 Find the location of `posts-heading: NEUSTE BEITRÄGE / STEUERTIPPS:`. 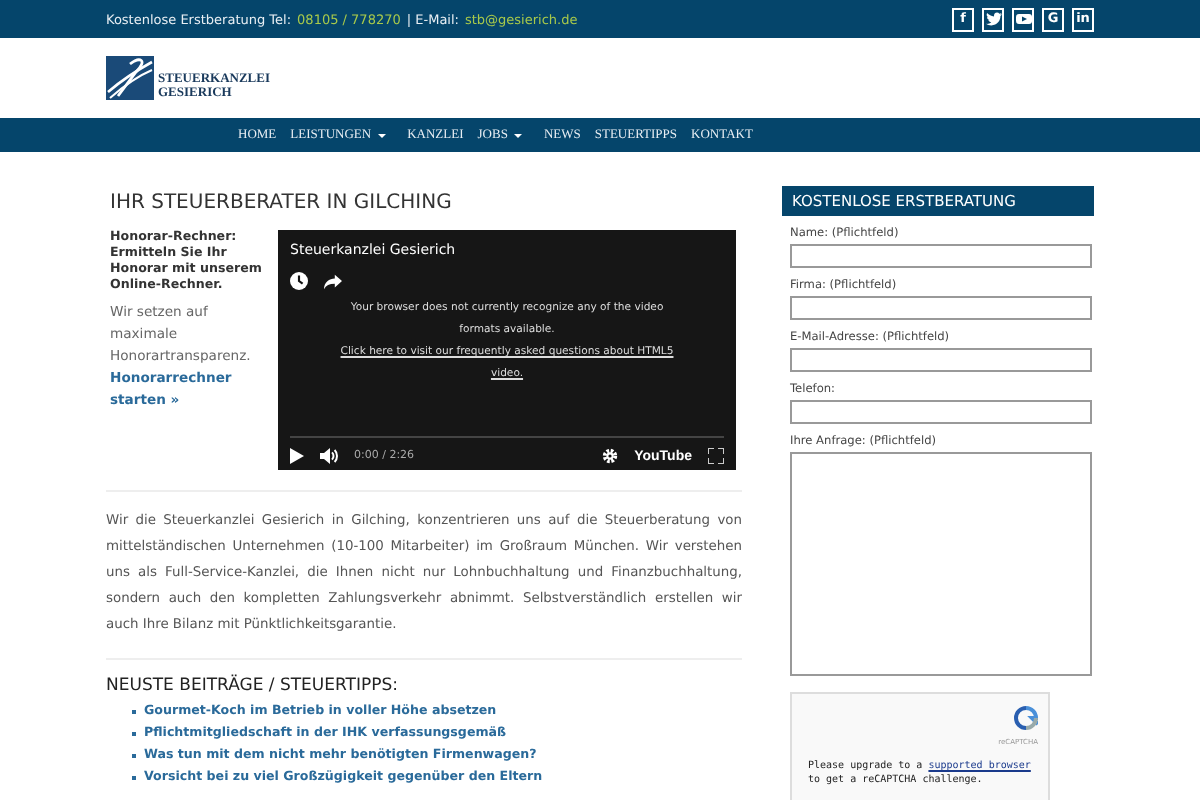

posts-heading: NEUSTE BEITRÄGE / STEUERTIPPS: is located at coordinates (253, 686).